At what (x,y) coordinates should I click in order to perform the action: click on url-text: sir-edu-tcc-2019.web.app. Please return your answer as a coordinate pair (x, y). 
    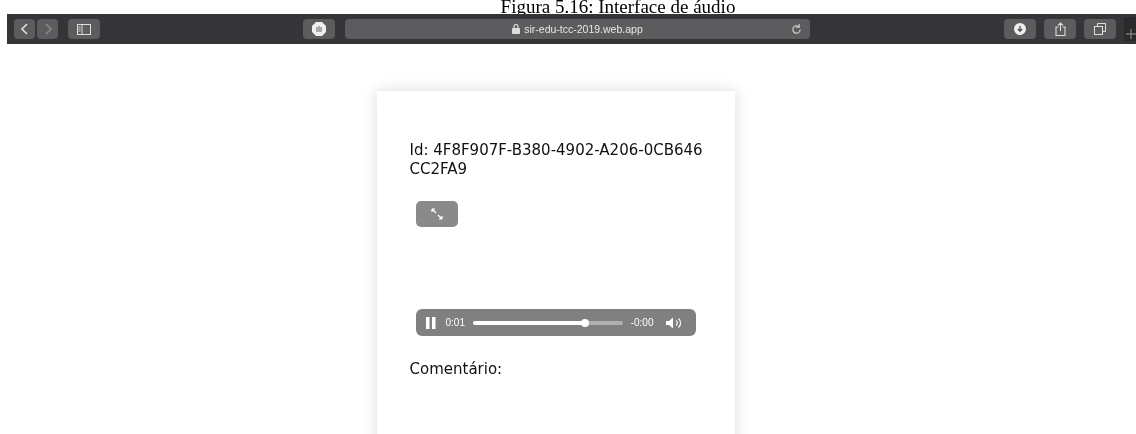
    Looking at the image, I should click on (583, 29).